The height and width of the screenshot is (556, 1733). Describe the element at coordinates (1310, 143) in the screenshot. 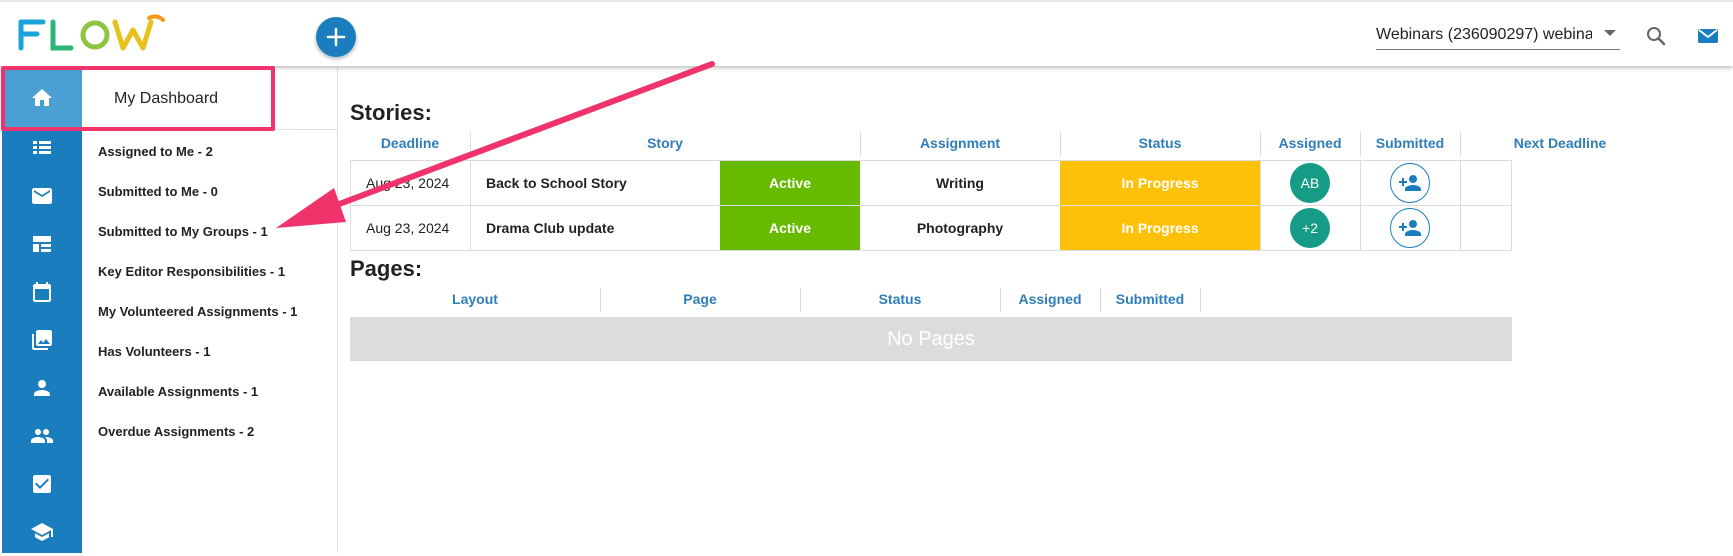

I see `col-assigned: Assigned` at that location.